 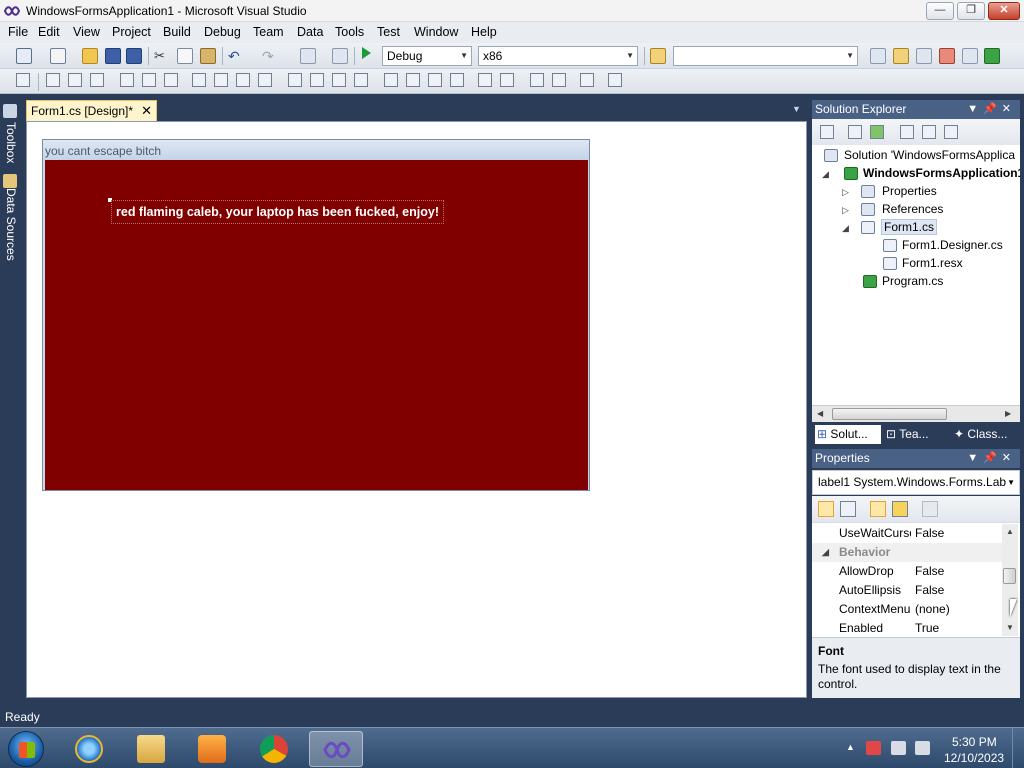 I want to click on show-desktop-button, so click(x=1018, y=748).